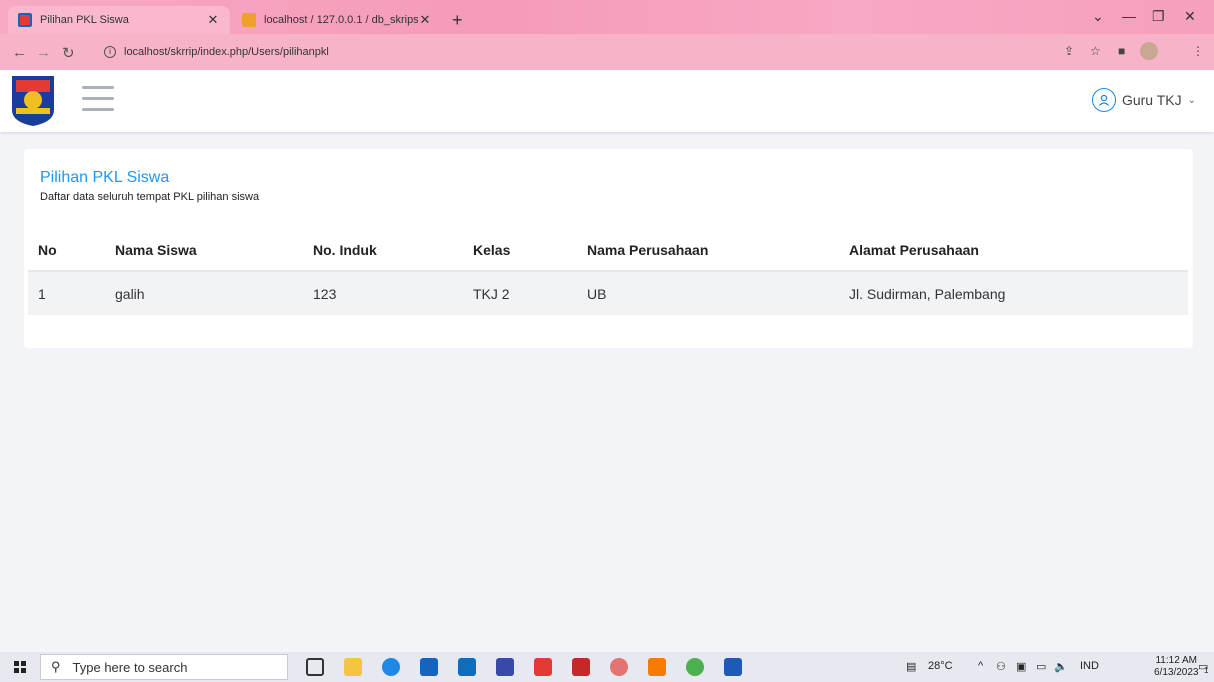 Image resolution: width=1214 pixels, height=682 pixels. I want to click on weather-text: 28°C, so click(940, 666).